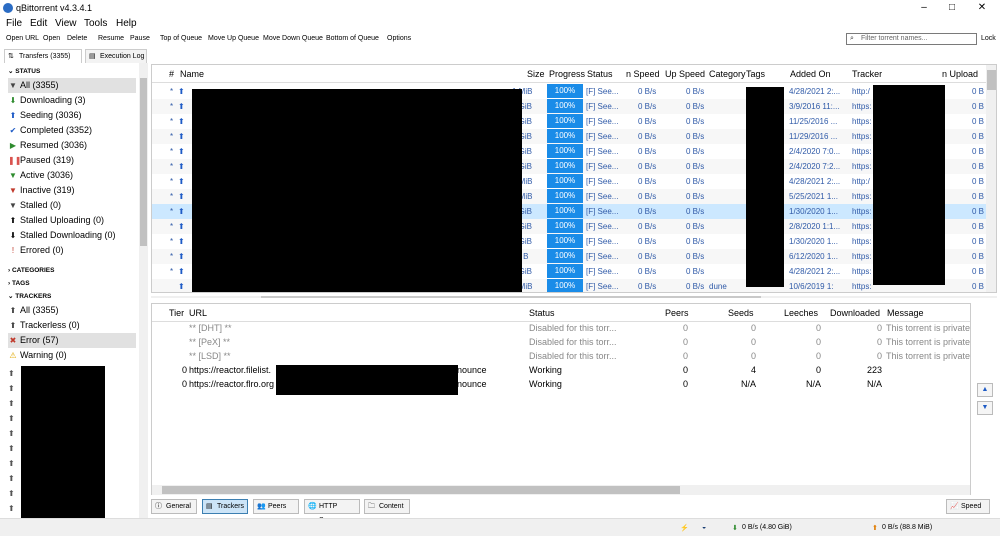  I want to click on move-tracker-down-button: ▼, so click(985, 408).